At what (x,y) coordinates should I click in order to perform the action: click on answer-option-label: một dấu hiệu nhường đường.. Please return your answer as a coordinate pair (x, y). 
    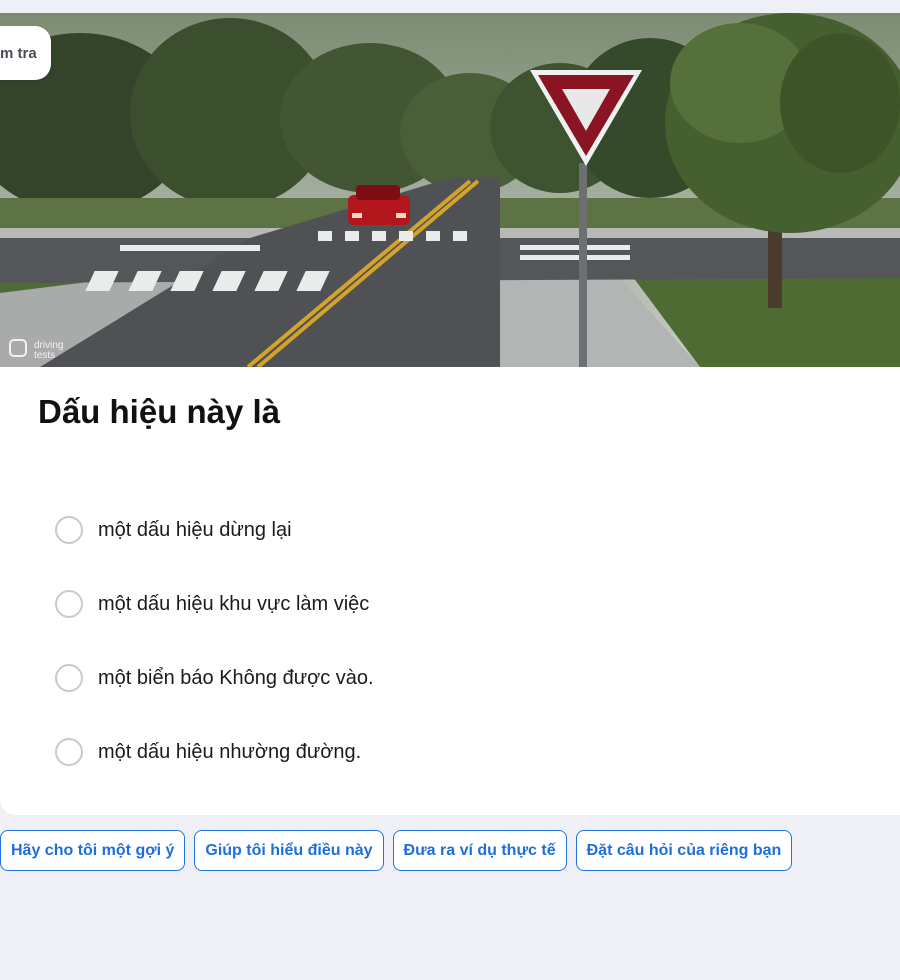
    Looking at the image, I should click on (230, 751).